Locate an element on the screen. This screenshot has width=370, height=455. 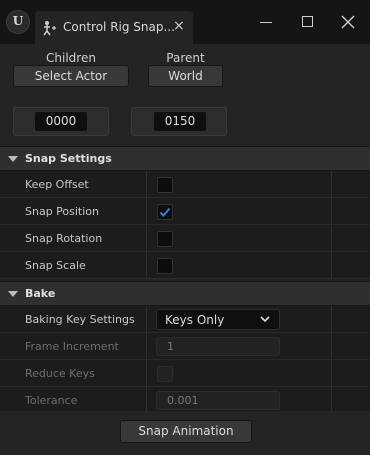
snap-rotation-checkbox is located at coordinates (165, 239).